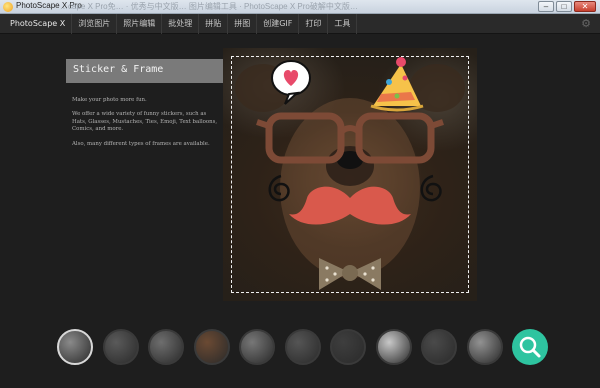 The width and height of the screenshot is (600, 388). Describe the element at coordinates (8, 7) in the screenshot. I see `app-icon` at that location.